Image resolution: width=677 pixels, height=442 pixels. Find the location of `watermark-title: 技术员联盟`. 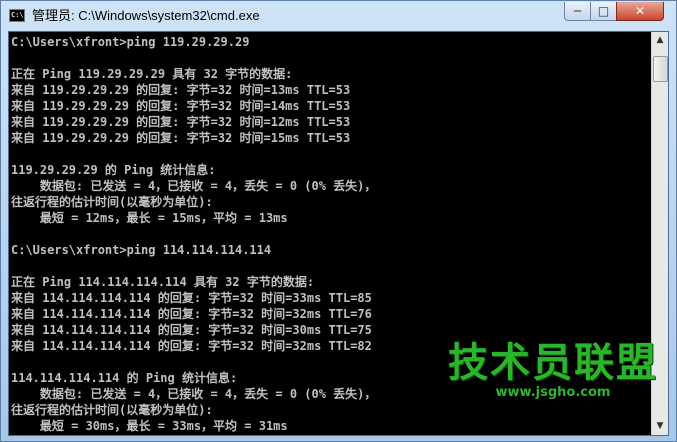

watermark-title: 技术员联盟 is located at coordinates (553, 363).